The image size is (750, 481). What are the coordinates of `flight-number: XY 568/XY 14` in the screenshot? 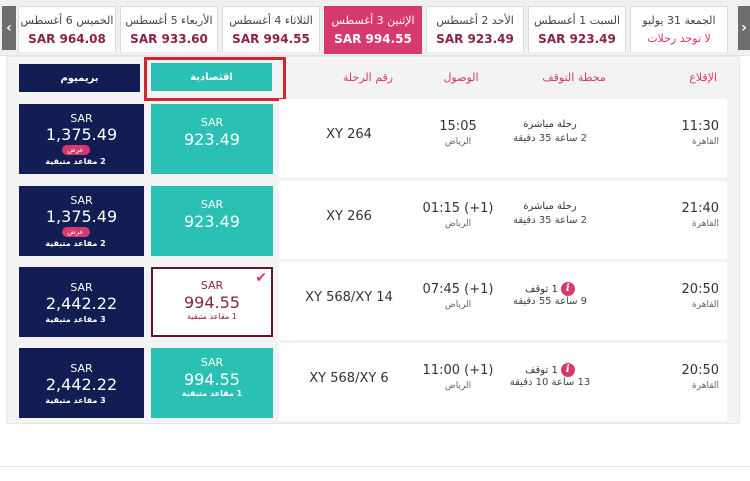 It's located at (349, 297).